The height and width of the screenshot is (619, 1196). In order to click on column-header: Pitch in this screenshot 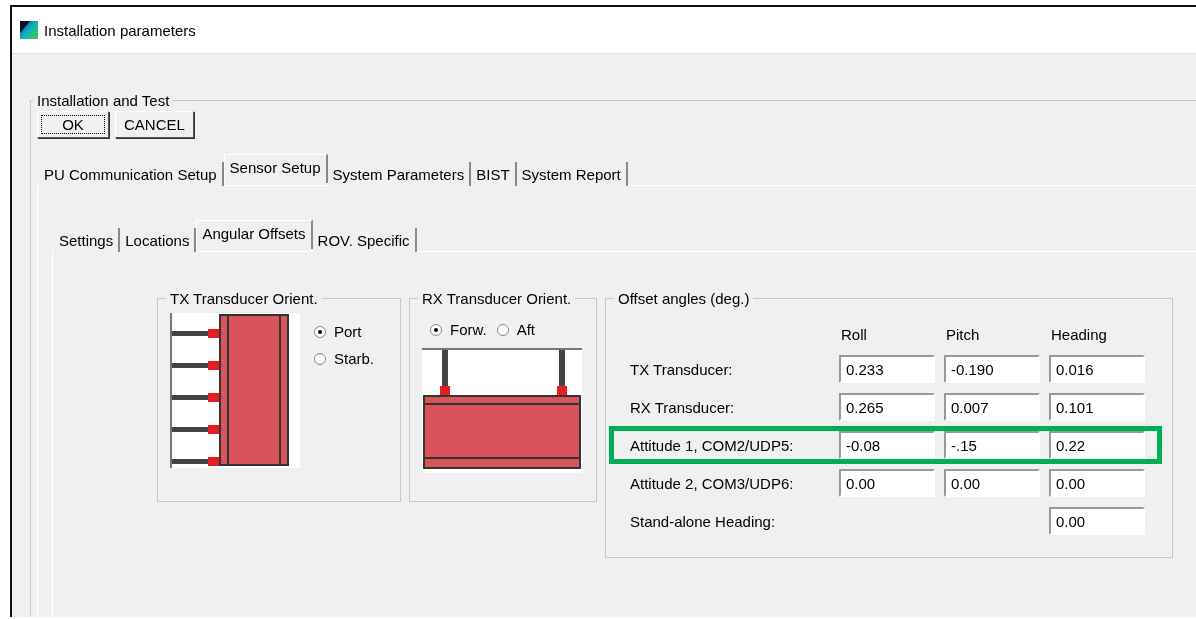, I will do `click(963, 335)`.